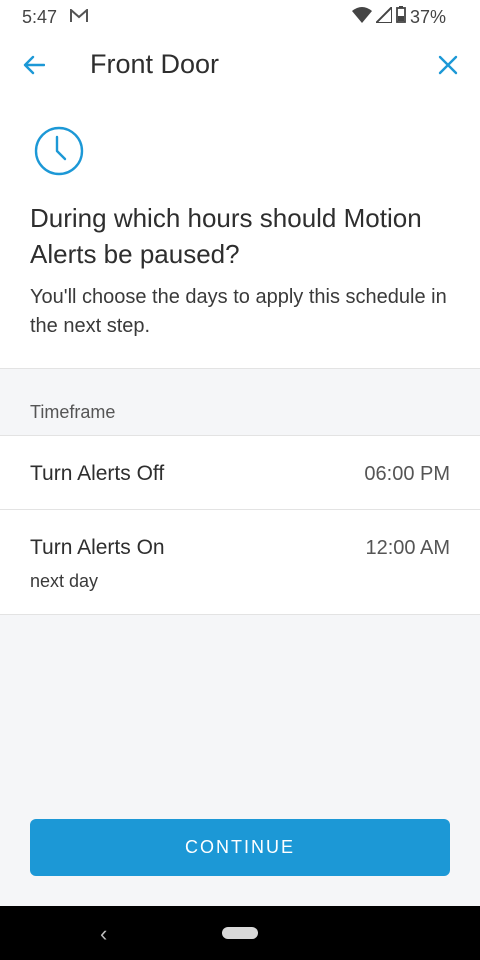 Image resolution: width=480 pixels, height=960 pixels. What do you see at coordinates (64, 581) in the screenshot?
I see `row-sublabel: next day` at bounding box center [64, 581].